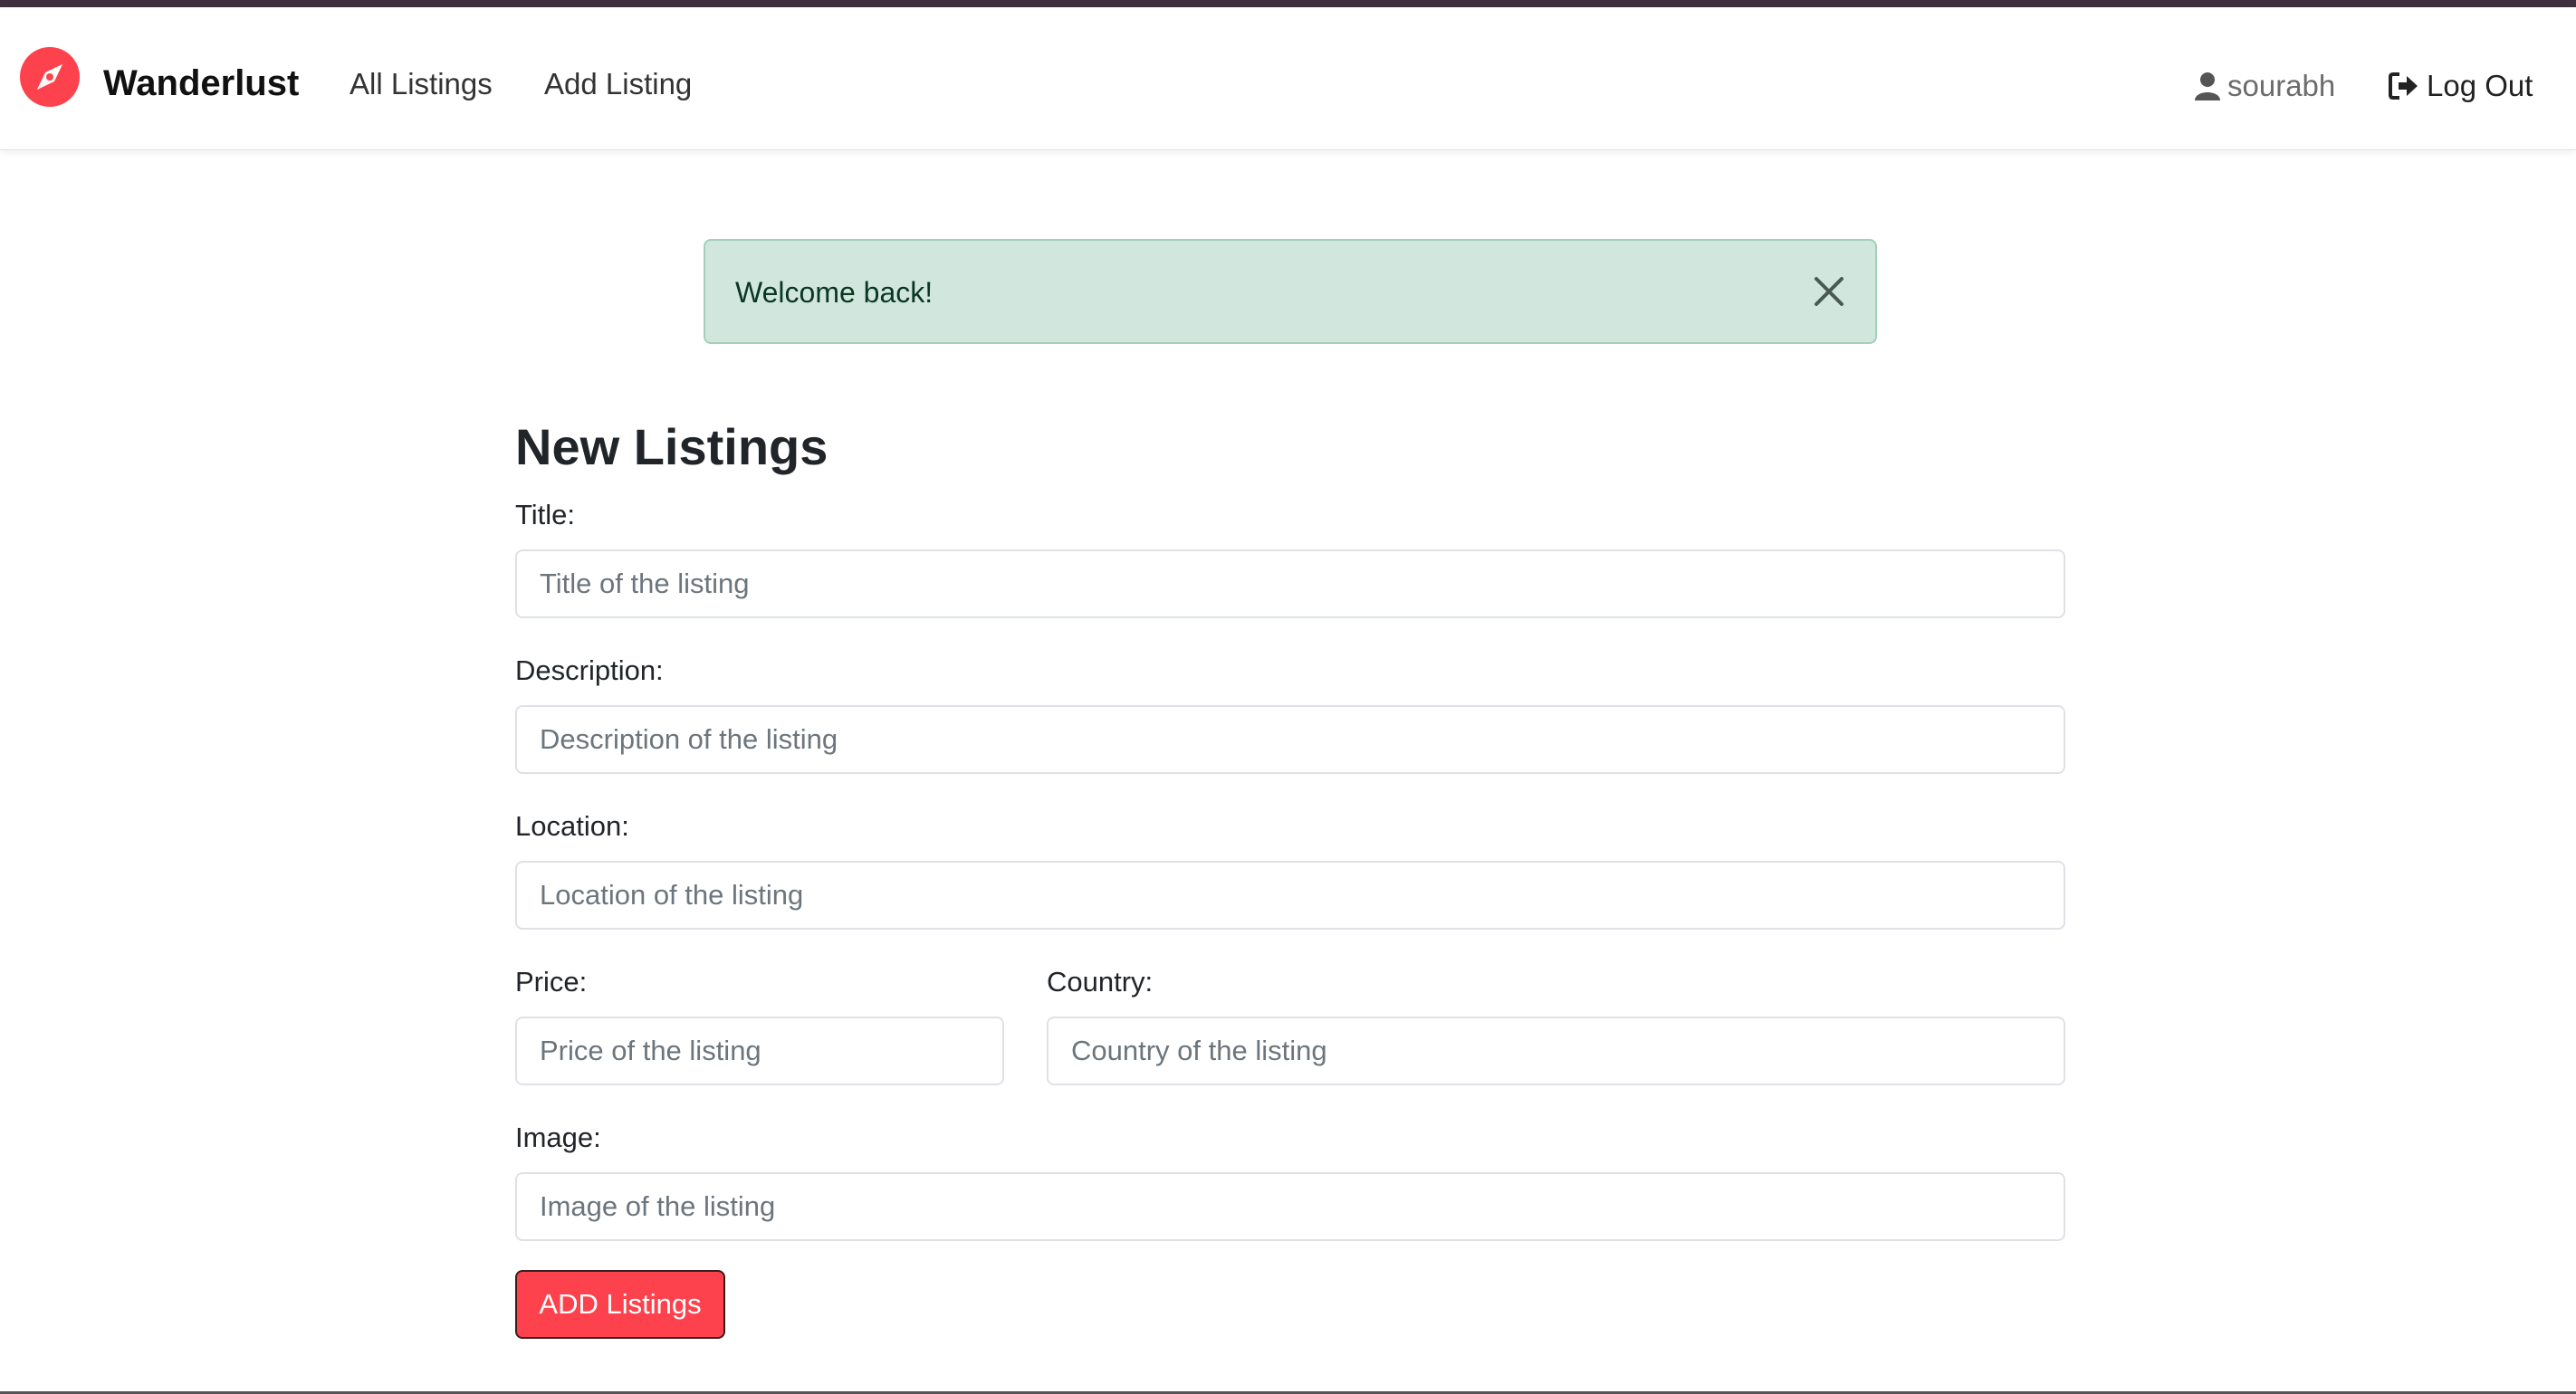 This screenshot has height=1394, width=2576. I want to click on location-input, so click(1290, 895).